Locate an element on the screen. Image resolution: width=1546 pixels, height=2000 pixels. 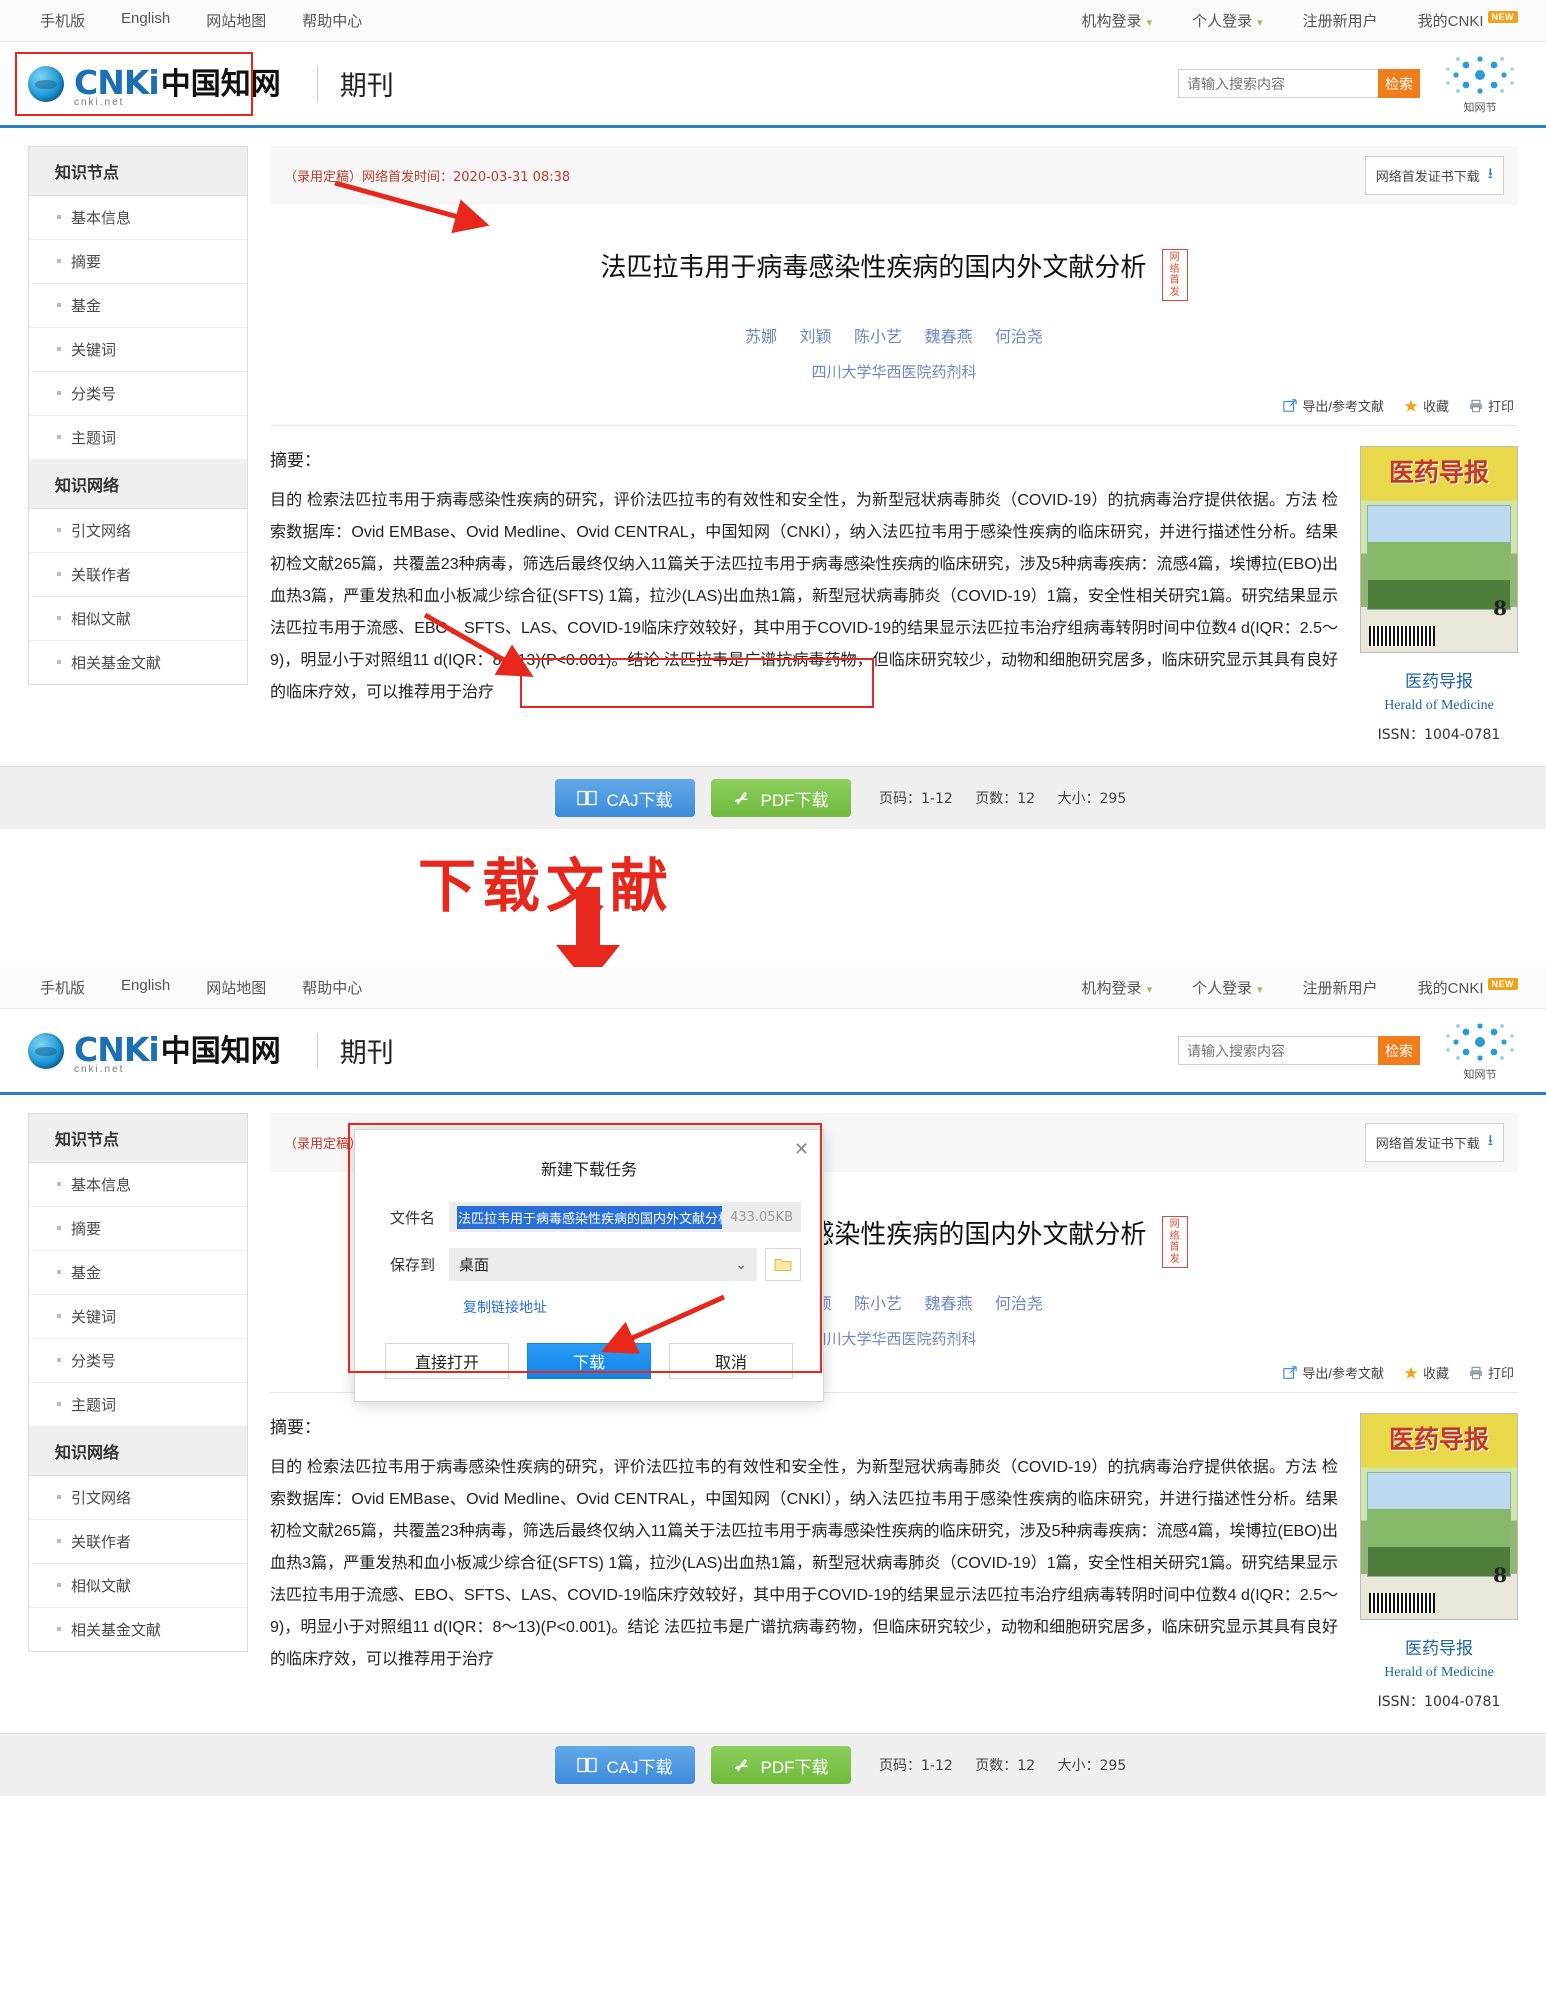
utility-right-links-2: 机构登录 ▾ 个人登录 ▾ 注册新用户 我的CNKI NEW is located at coordinates (1300, 987).